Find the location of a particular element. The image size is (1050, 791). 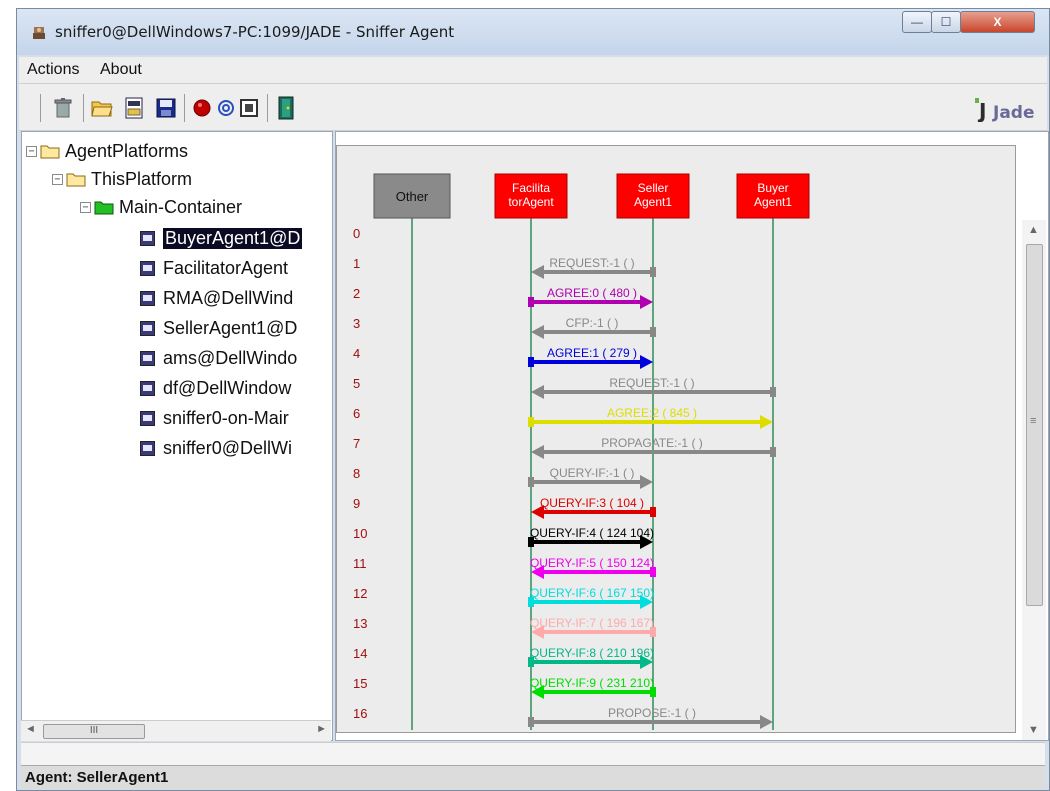

row-number: 6 is located at coordinates (356, 413).